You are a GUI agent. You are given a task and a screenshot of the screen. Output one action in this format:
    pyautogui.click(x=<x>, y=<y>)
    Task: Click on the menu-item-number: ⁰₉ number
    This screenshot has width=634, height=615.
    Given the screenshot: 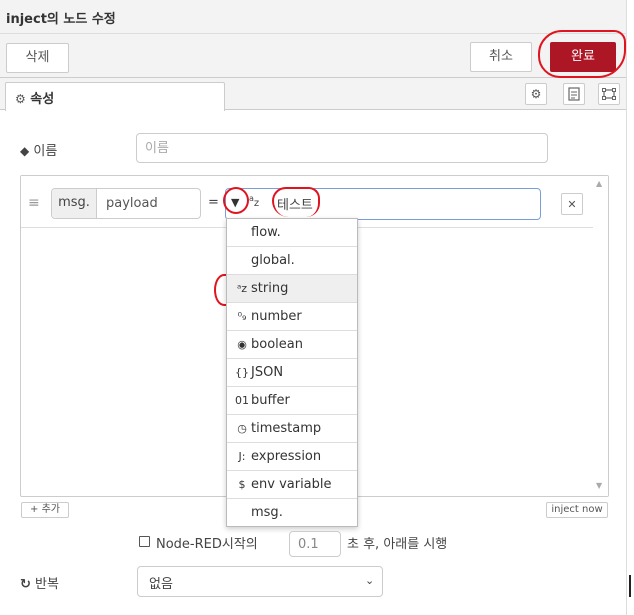 What is the action you would take?
    pyautogui.click(x=292, y=317)
    